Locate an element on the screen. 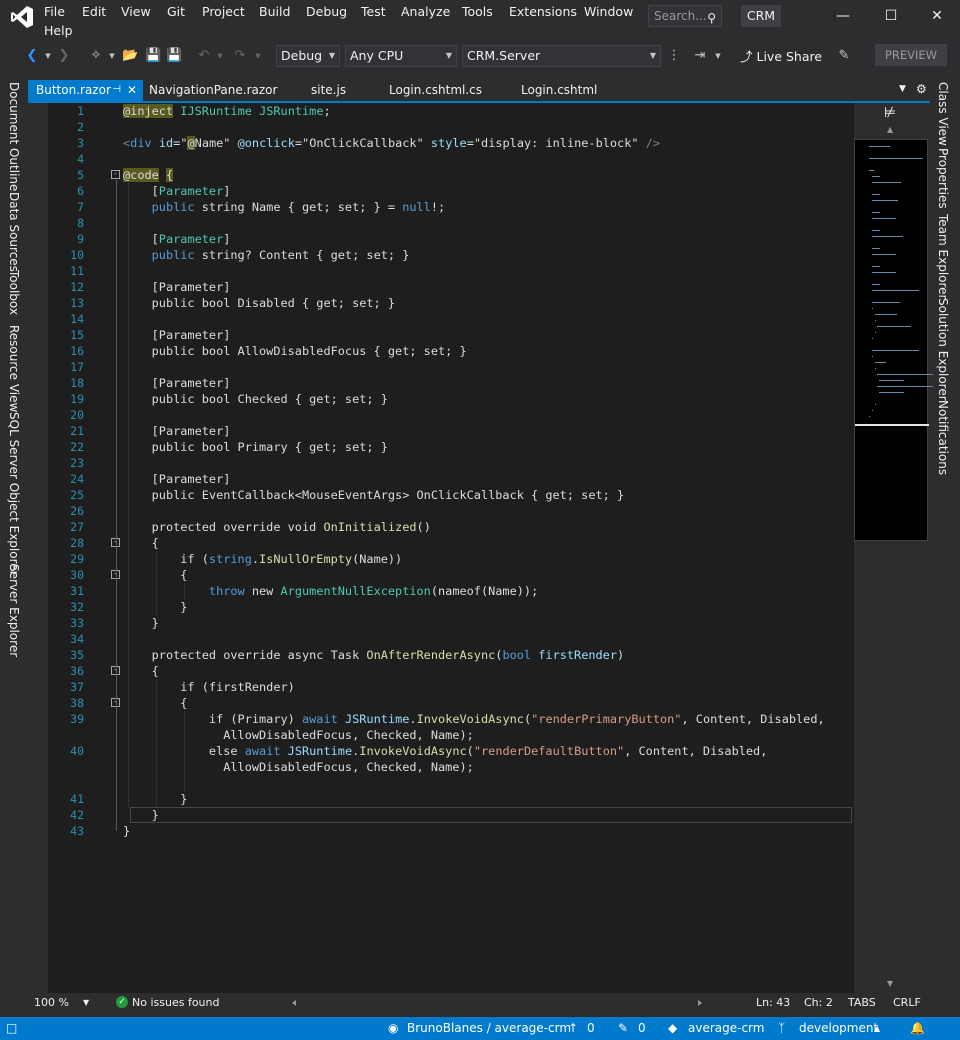 This screenshot has height=1040, width=960. menu-file: File is located at coordinates (54, 12).